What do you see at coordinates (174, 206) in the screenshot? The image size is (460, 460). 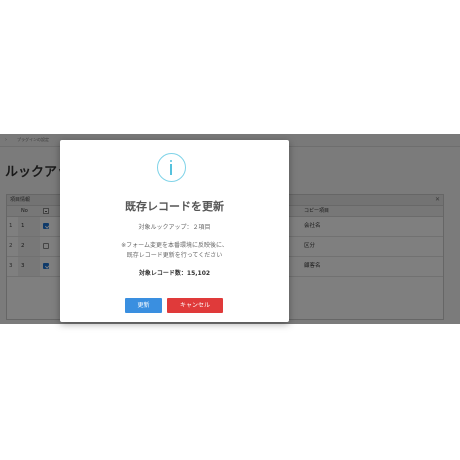 I see `dialog-title: 既存レコードを更新` at bounding box center [174, 206].